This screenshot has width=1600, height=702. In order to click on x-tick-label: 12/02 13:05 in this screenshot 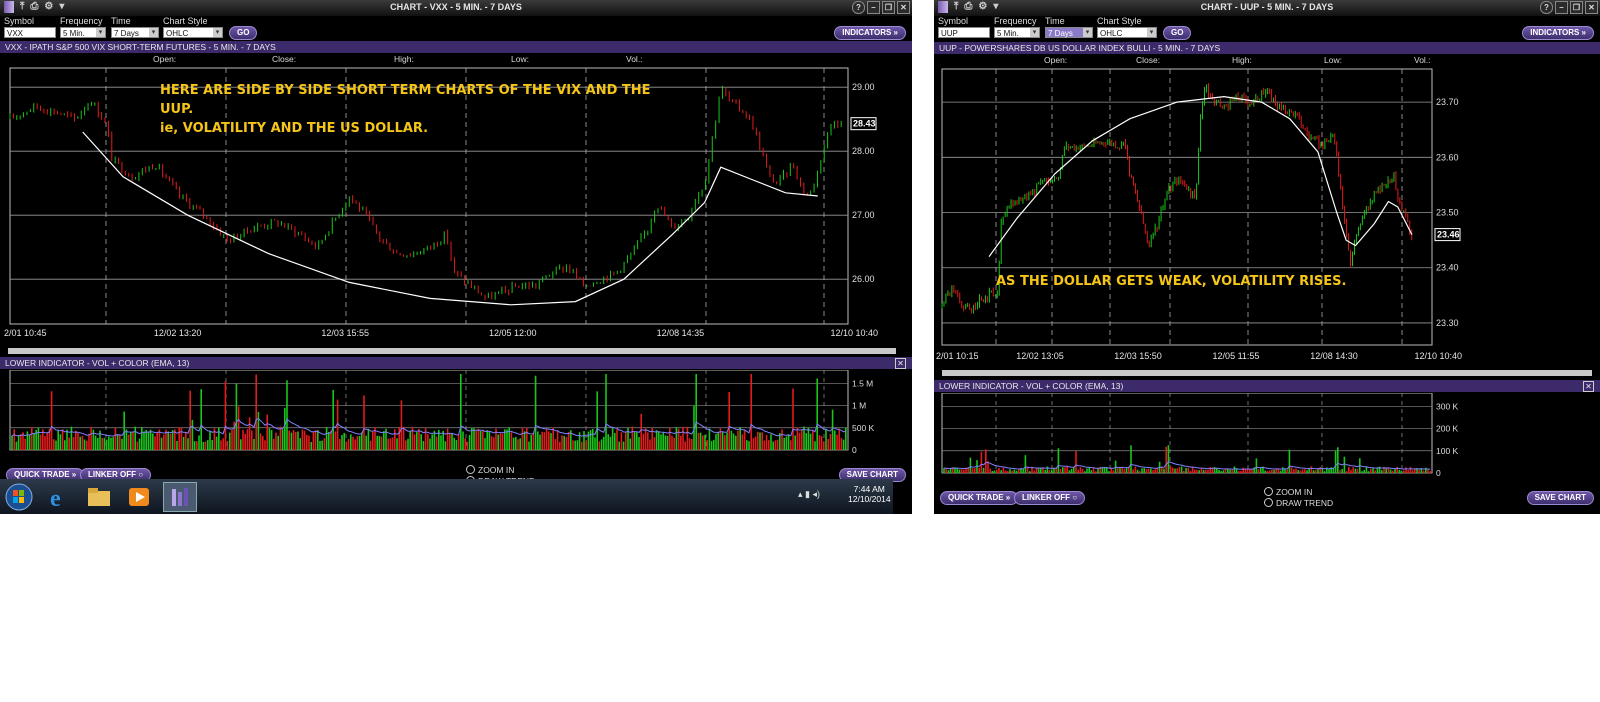, I will do `click(1040, 356)`.